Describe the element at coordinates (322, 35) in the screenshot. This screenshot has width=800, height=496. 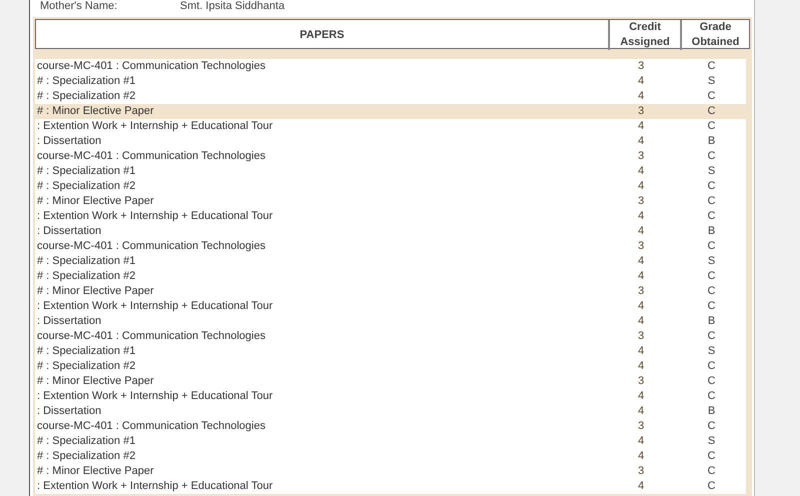
I see `column-header: PAPERS` at that location.